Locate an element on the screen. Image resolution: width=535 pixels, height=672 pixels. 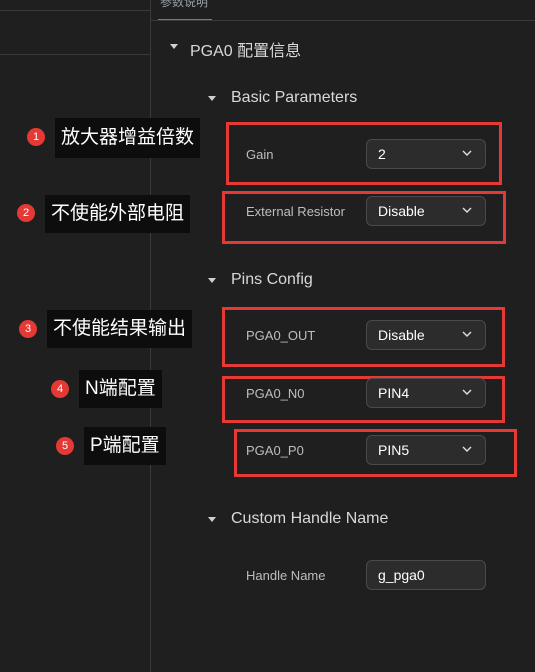
section-title-custom-handle-name: Custom Handle Name is located at coordinates (309, 519).